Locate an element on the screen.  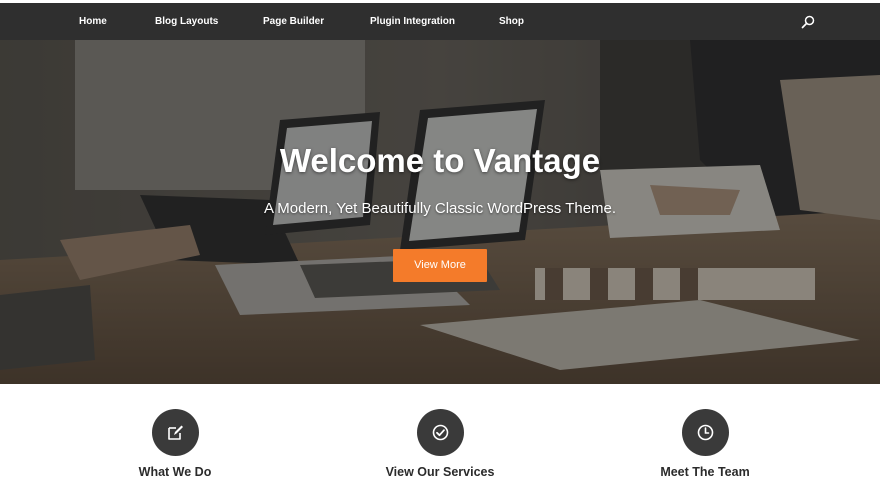
feature-what-we-do: What We Do is located at coordinates (175, 432).